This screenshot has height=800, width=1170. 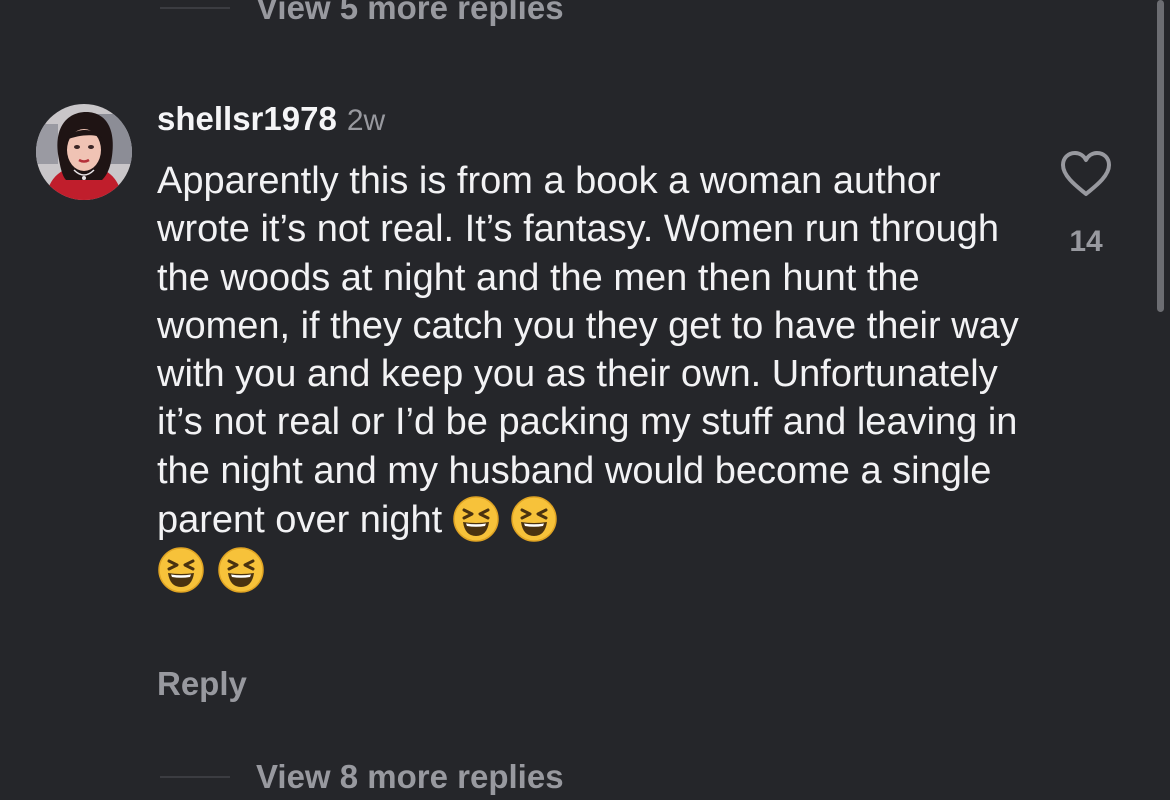 I want to click on emoji-row, so click(x=597, y=570).